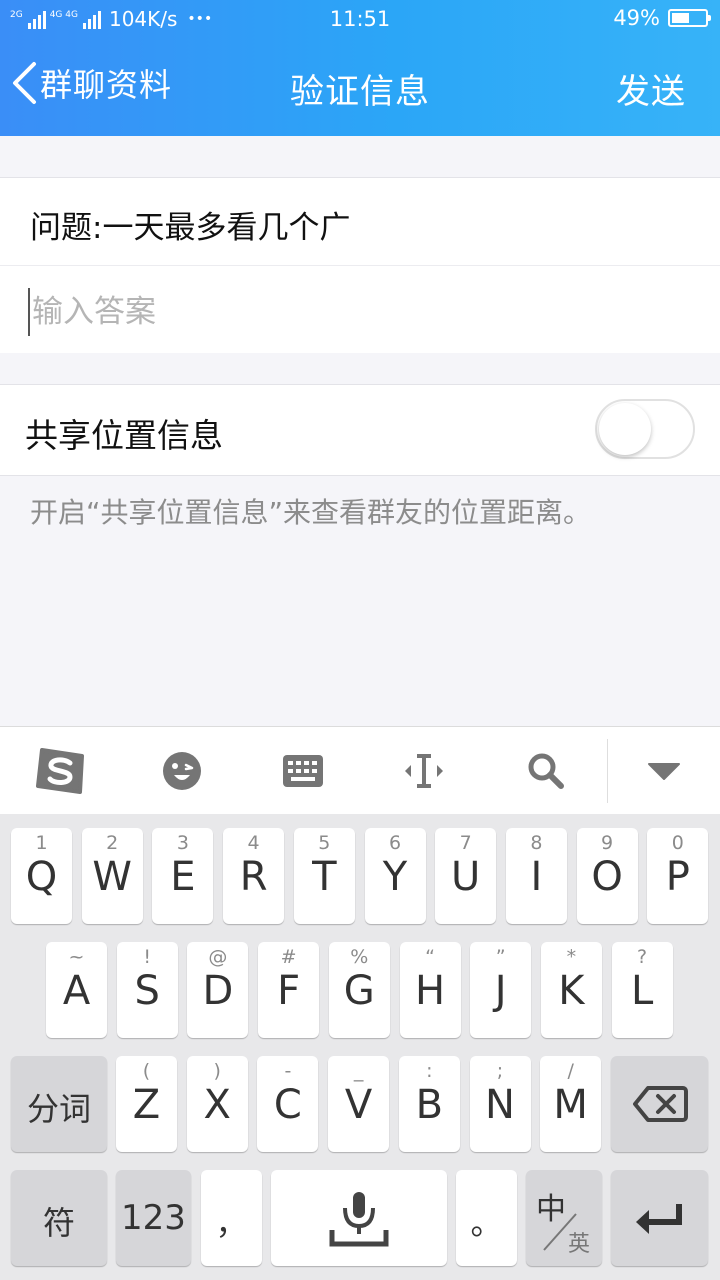 This screenshot has height=1280, width=720. I want to click on sogou-logo-icon, so click(61, 771).